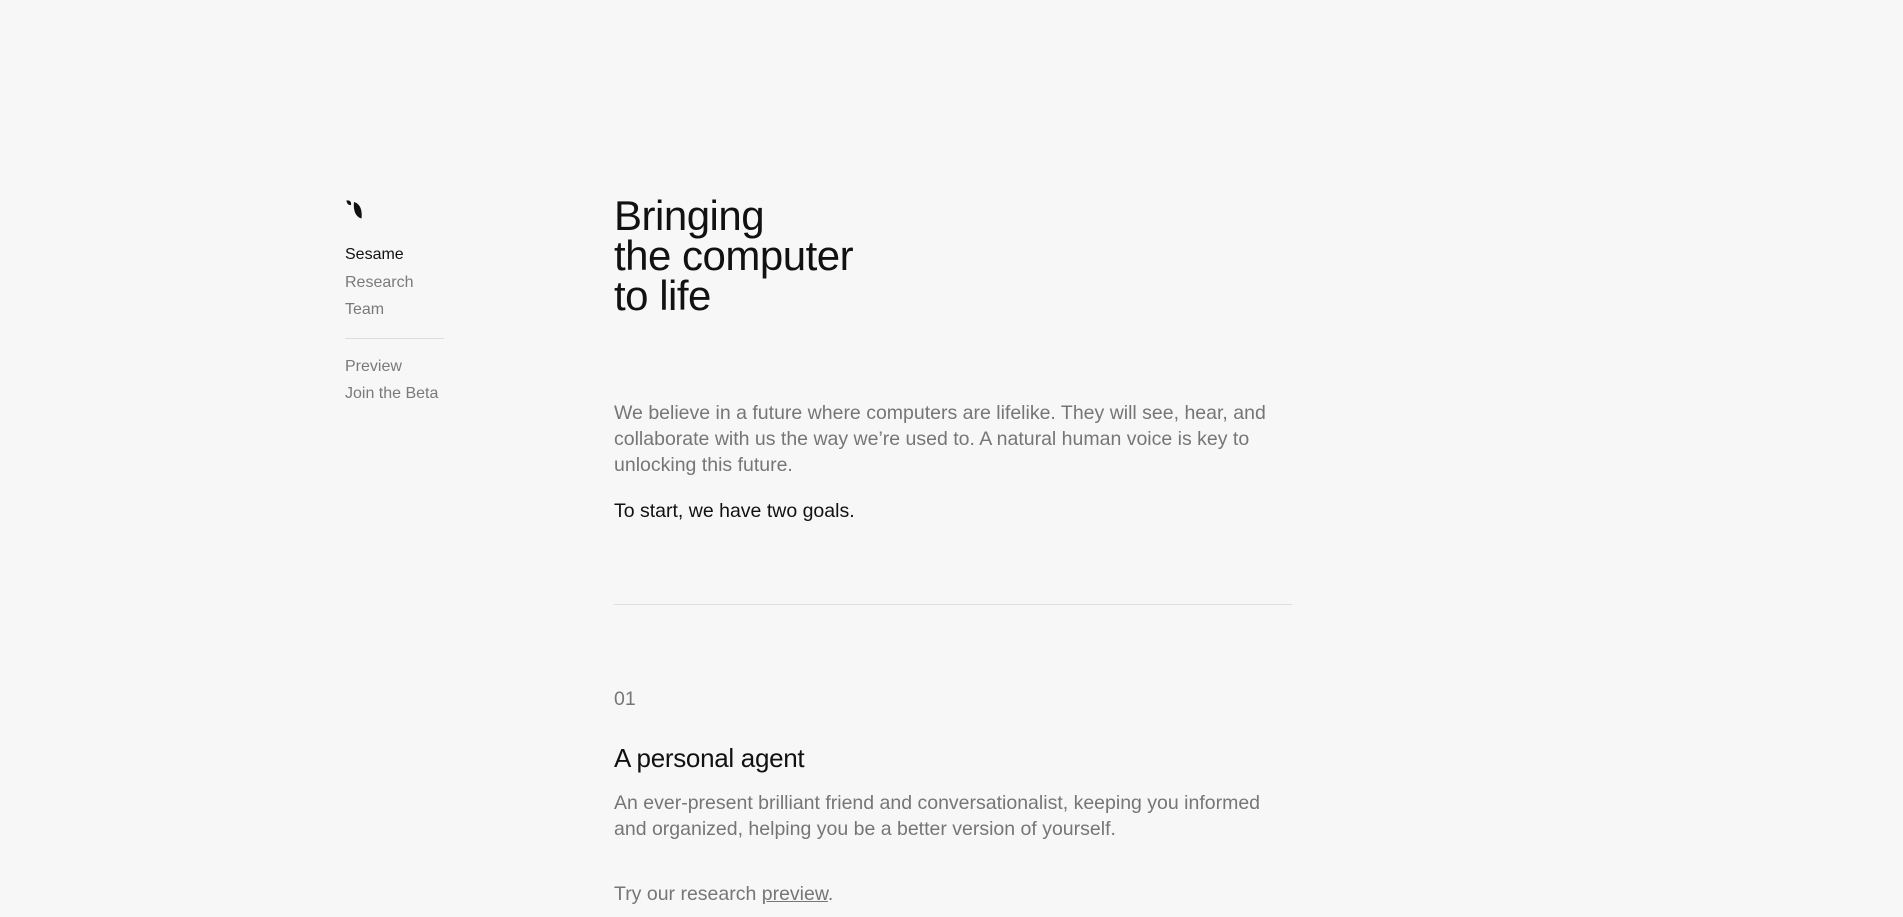  I want to click on headline-line: the computer, so click(734, 255).